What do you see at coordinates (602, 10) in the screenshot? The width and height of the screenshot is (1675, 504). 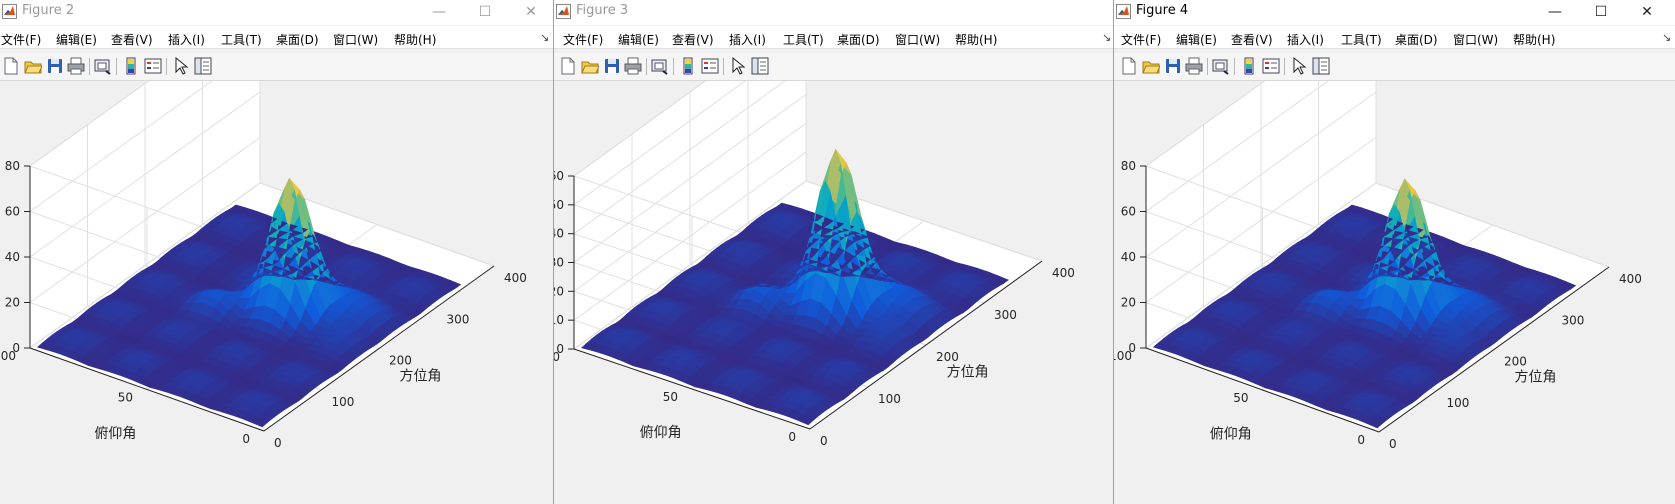 I see `window-title: Figure 3` at bounding box center [602, 10].